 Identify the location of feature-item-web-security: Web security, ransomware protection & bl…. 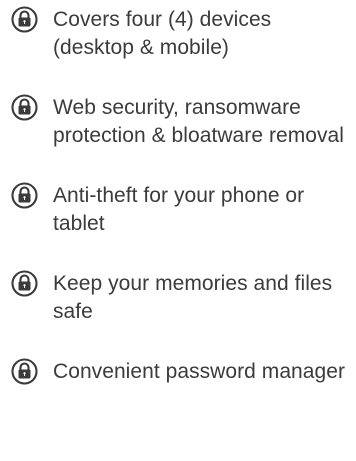
(181, 122).